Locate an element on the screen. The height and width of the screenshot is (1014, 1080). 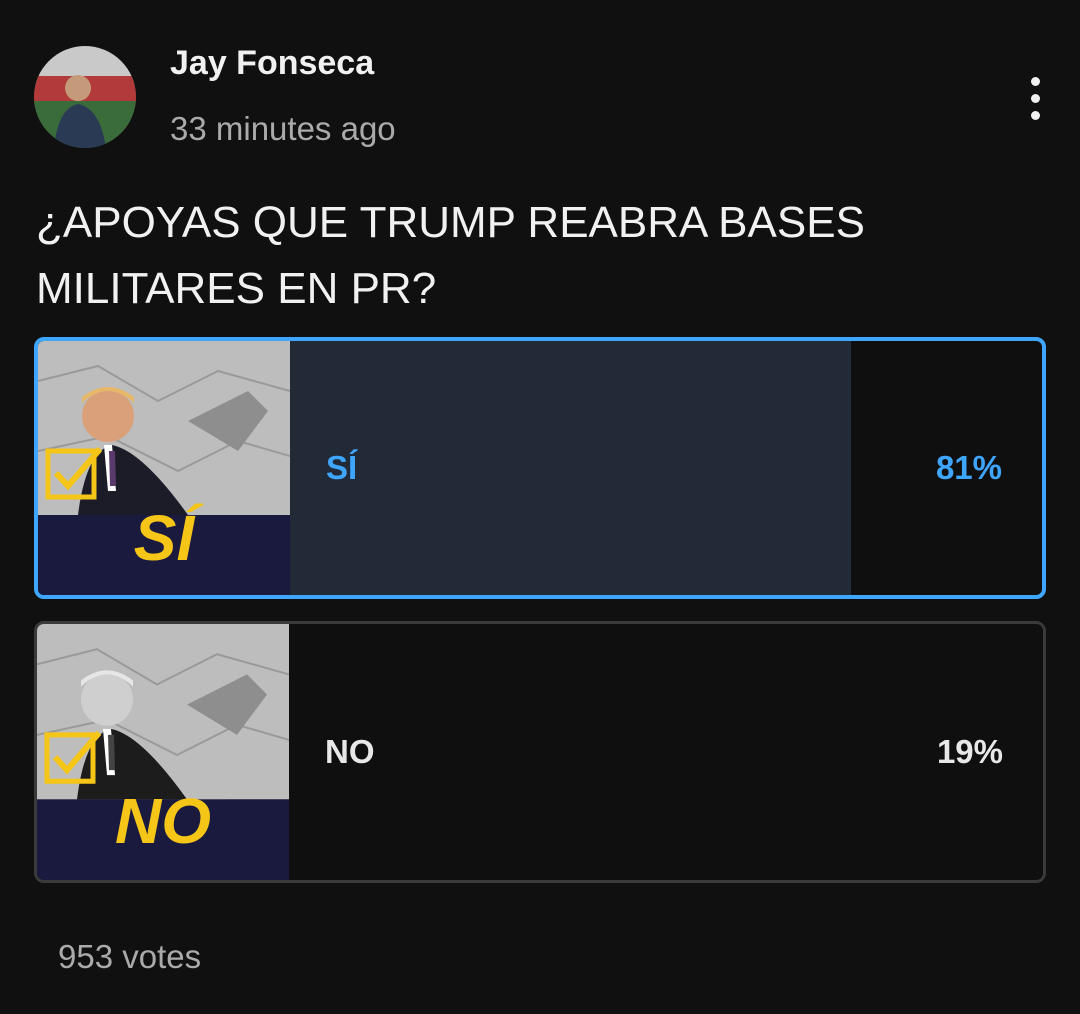
poll-option-label: SÍ is located at coordinates (342, 467).